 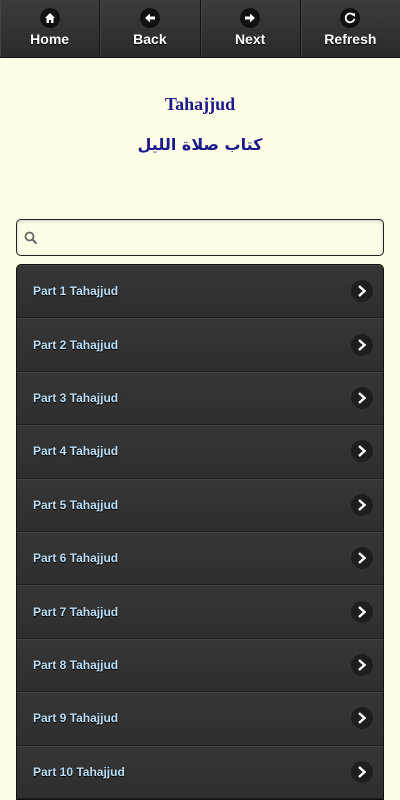 I want to click on list-item-part-1: Part 1 Tahajjud, so click(x=200, y=292).